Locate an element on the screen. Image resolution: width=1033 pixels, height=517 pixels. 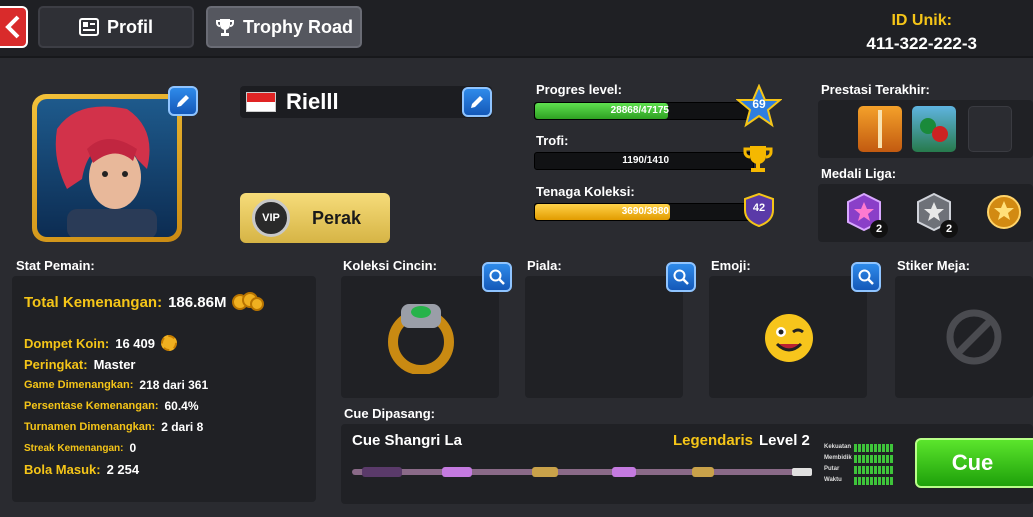
win-percentage-value: 60.4% is located at coordinates (181, 406).